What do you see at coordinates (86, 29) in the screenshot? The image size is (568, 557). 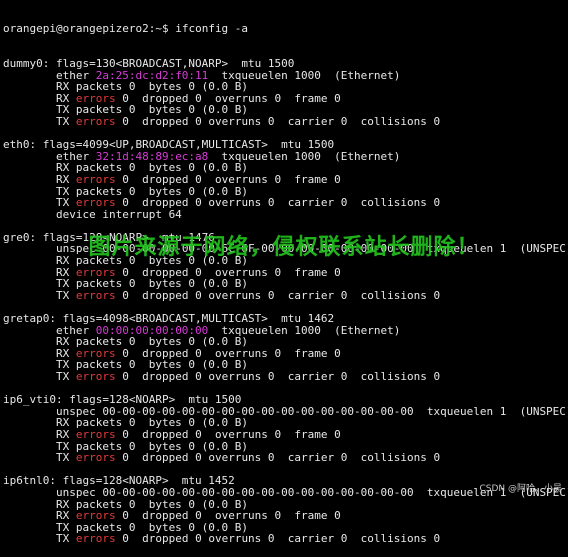 I see `shell-prompt: orangepi@orangepizero2:~$` at bounding box center [86, 29].